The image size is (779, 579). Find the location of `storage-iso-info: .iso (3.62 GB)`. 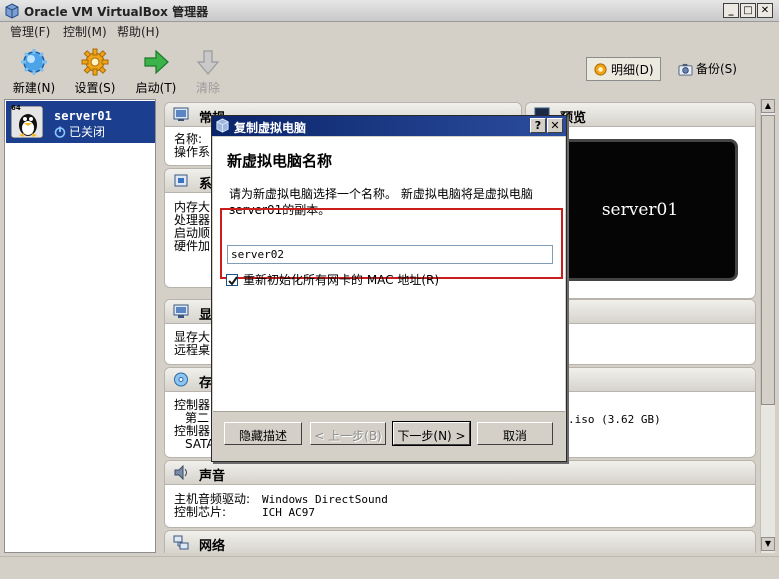

storage-iso-info: .iso (3.62 GB) is located at coordinates (614, 419).